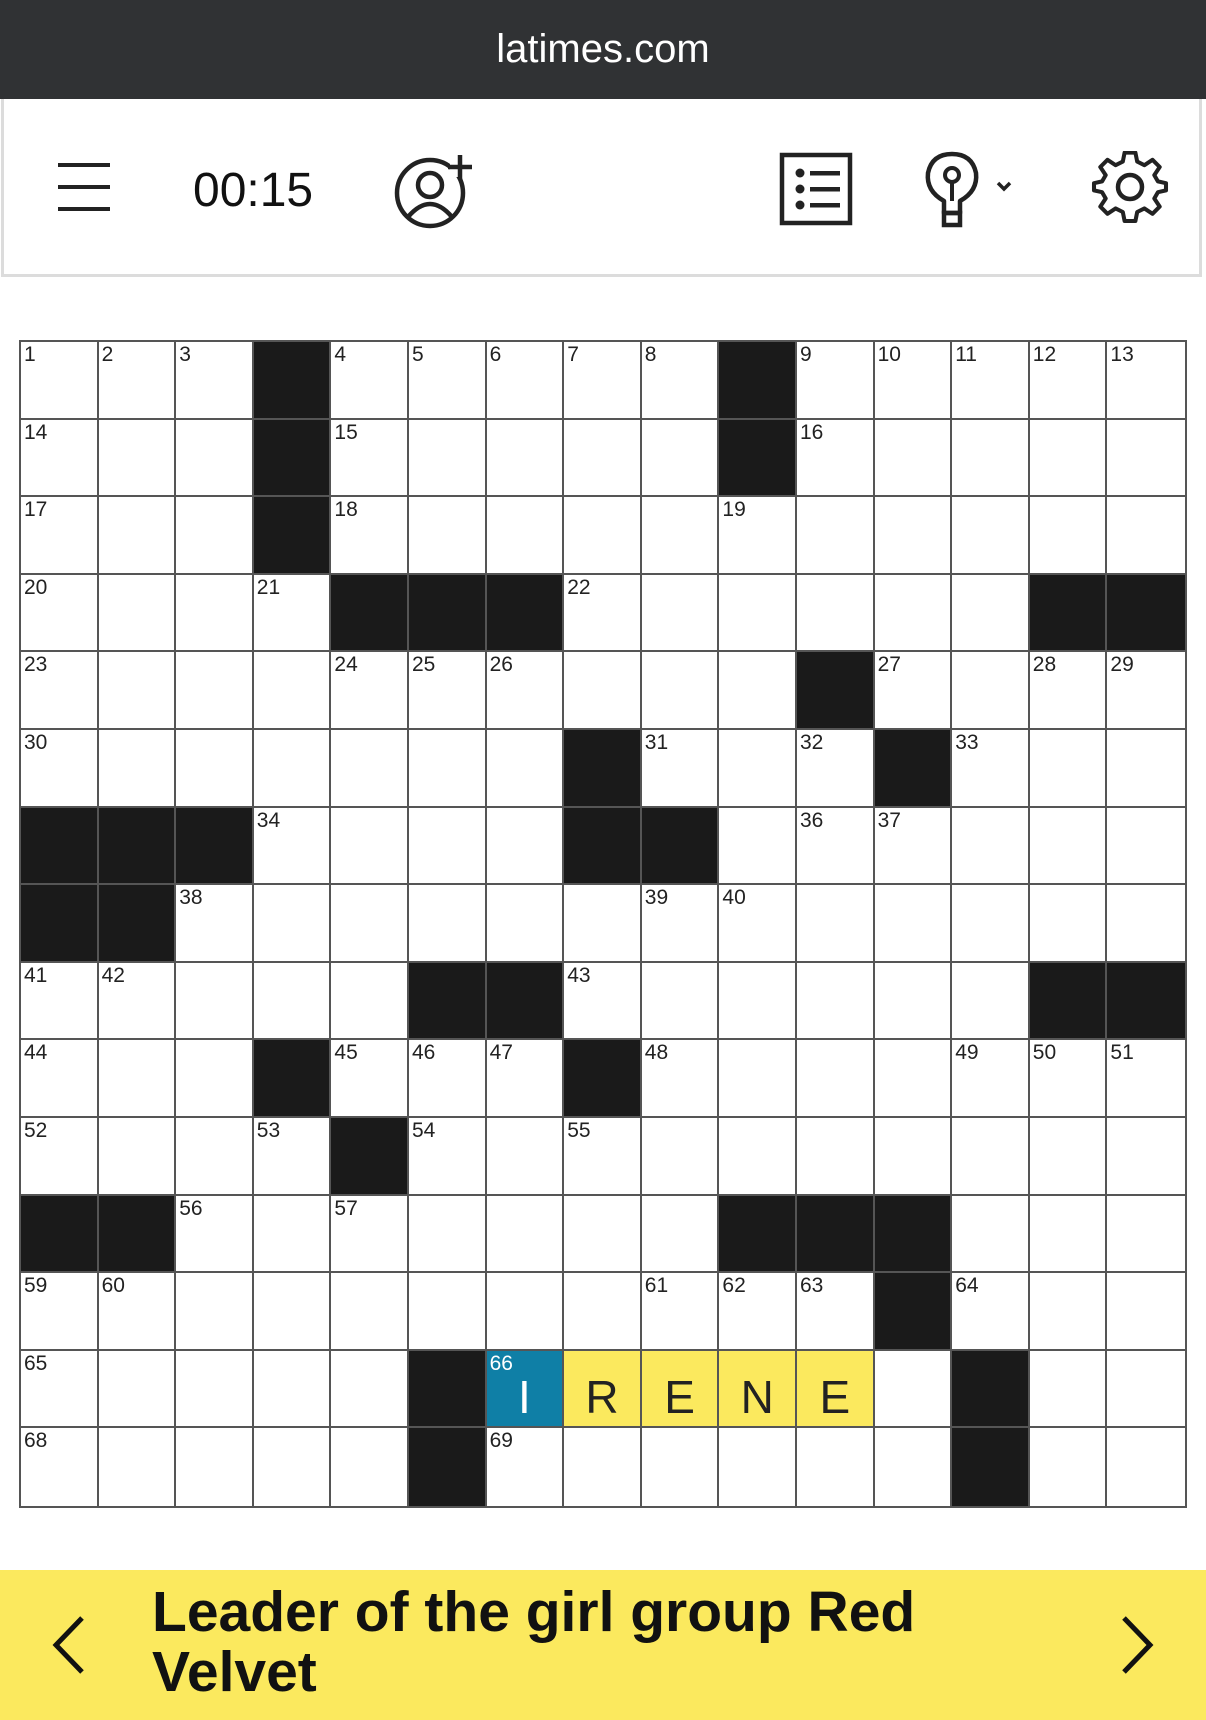 The width and height of the screenshot is (1206, 1720). Describe the element at coordinates (1140, 1645) in the screenshot. I see `chevron-right-icon` at that location.